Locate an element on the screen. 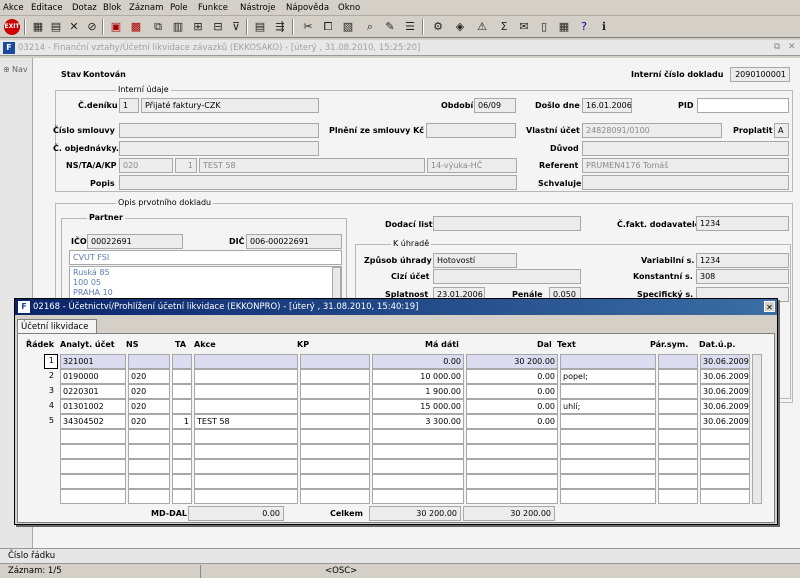 Image resolution: width=800 pixels, height=578 pixels. cell-madati: 15 000.00 is located at coordinates (418, 406).